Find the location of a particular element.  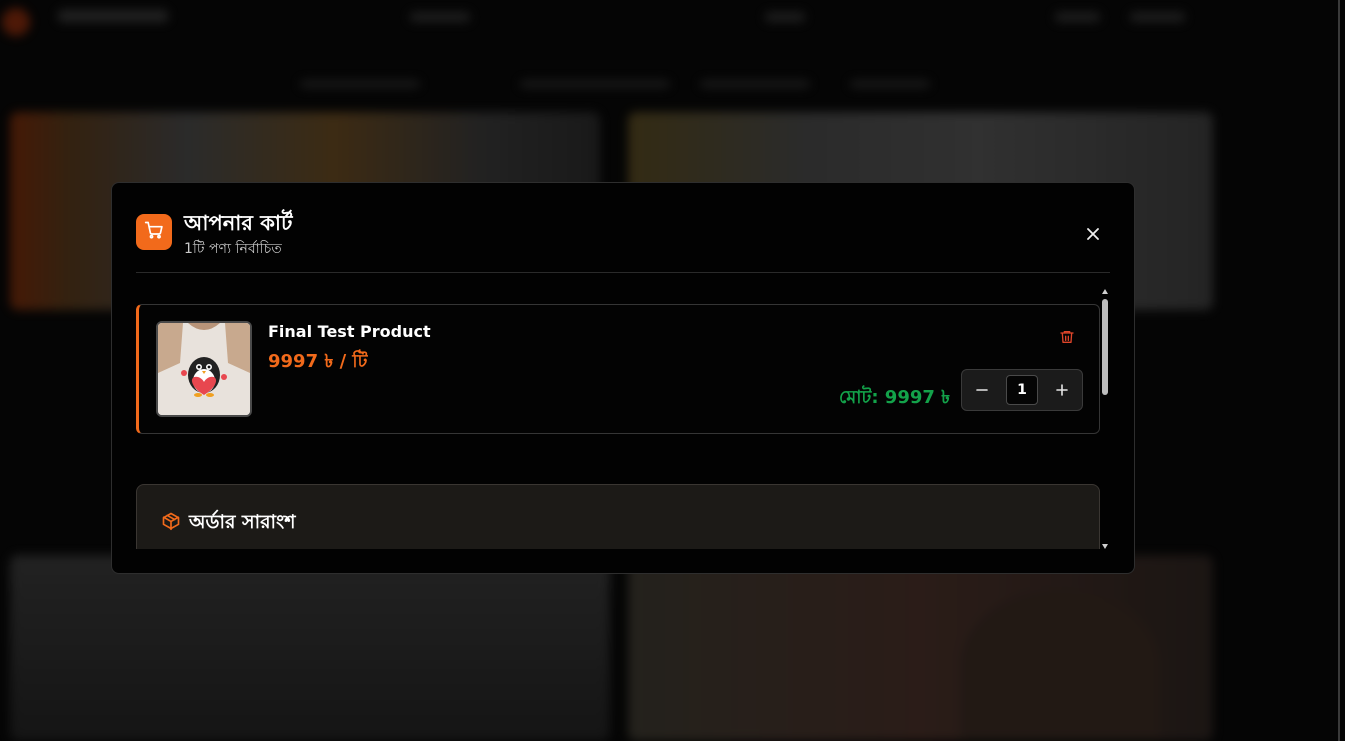

package-icon is located at coordinates (172, 522).